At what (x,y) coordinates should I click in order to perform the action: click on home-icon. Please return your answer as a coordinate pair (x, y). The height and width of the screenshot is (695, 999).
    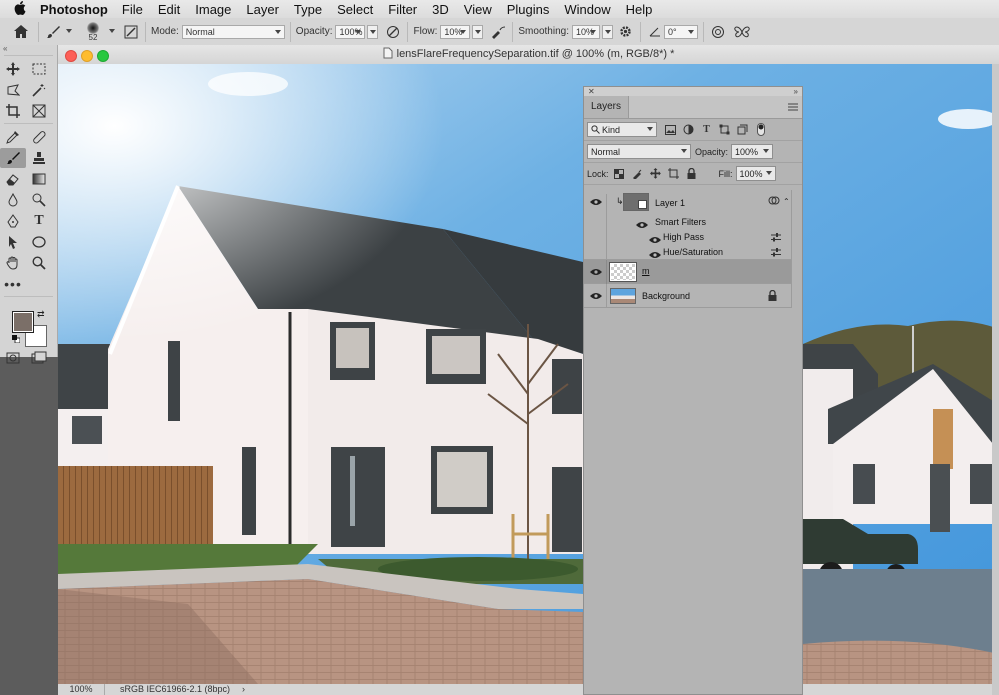
    Looking at the image, I should click on (21, 32).